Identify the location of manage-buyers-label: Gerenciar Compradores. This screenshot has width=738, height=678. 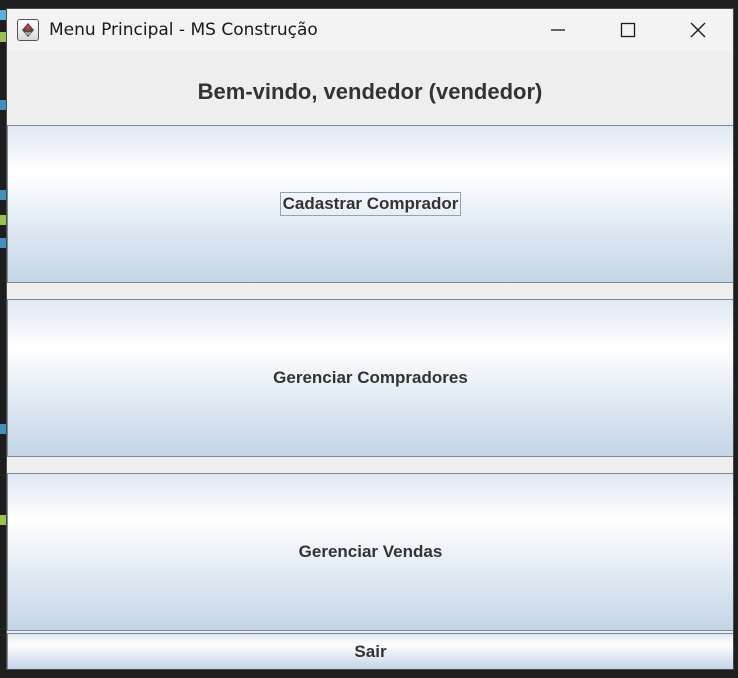
(370, 377).